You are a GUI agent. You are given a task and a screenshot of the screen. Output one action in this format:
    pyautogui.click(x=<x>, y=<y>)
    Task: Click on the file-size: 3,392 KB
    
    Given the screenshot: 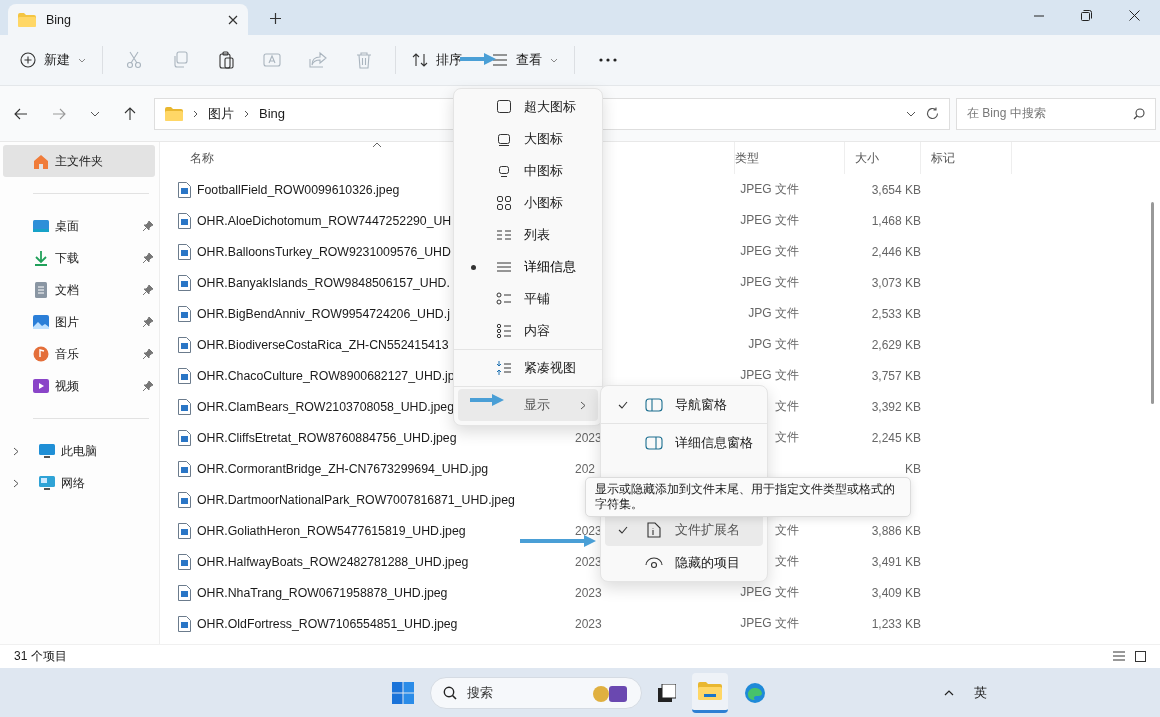 What is the action you would take?
    pyautogui.click(x=896, y=406)
    